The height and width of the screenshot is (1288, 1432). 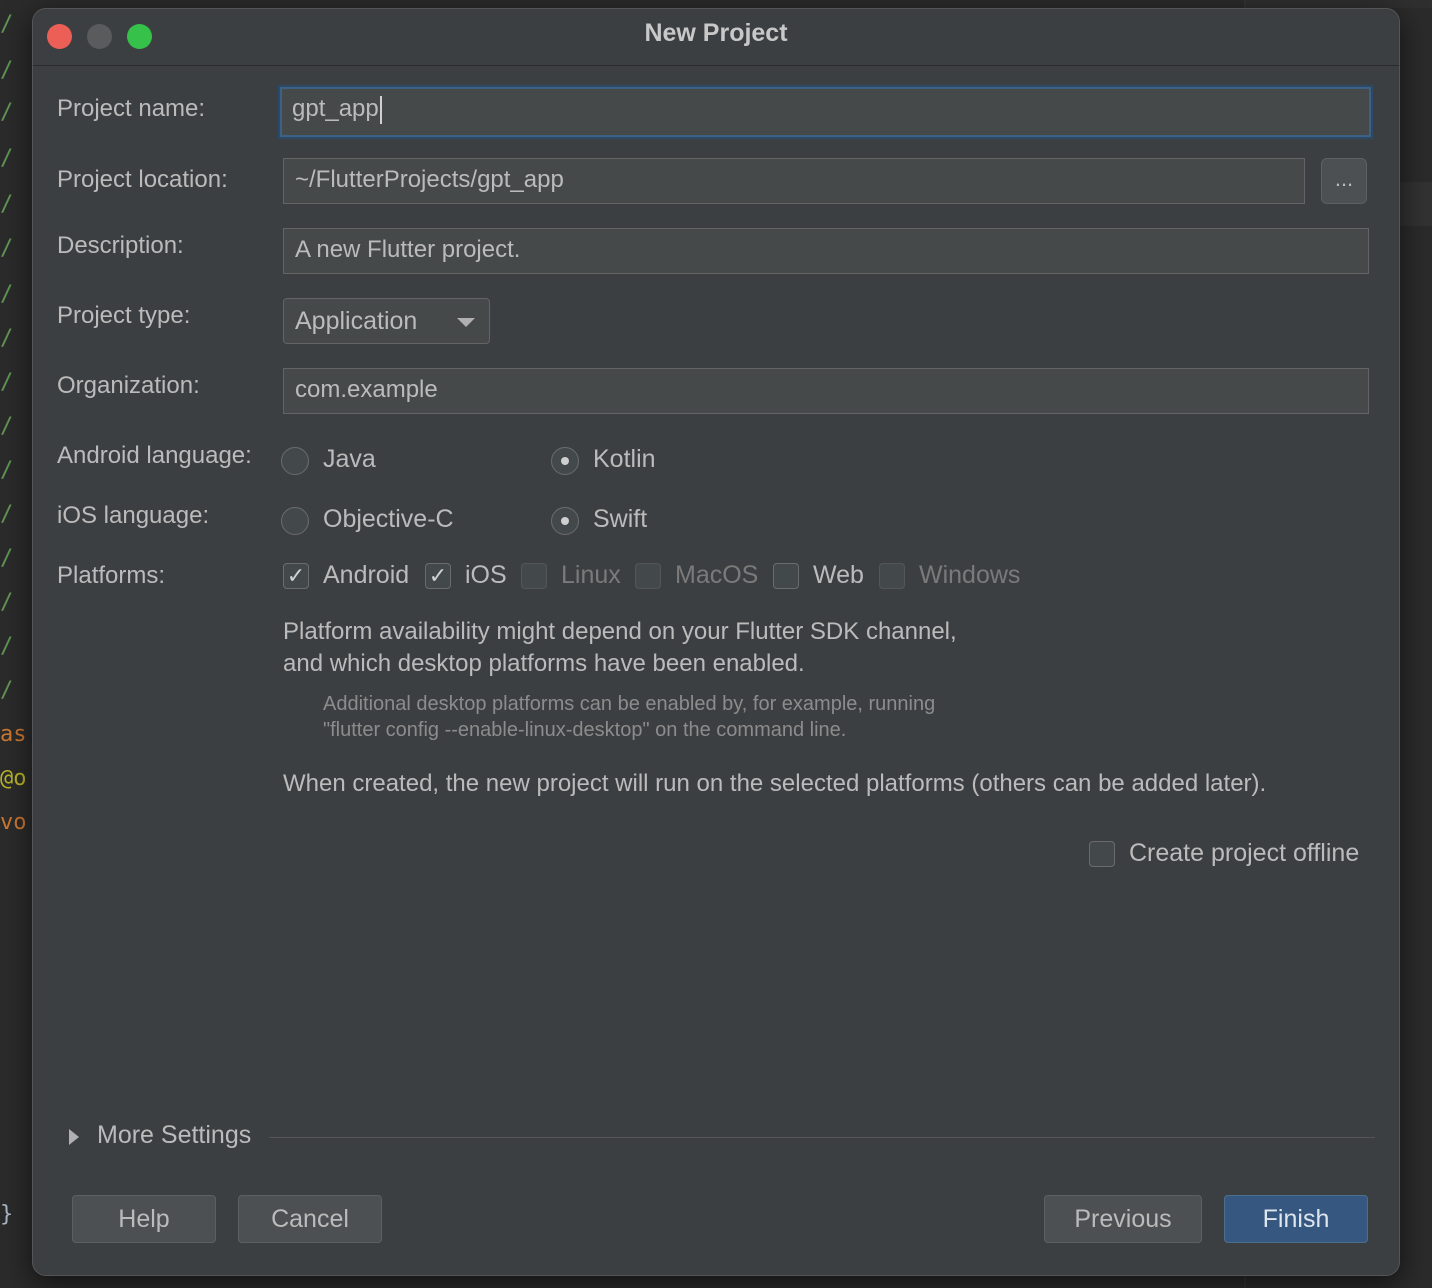 I want to click on windows-checkbox, so click(x=892, y=576).